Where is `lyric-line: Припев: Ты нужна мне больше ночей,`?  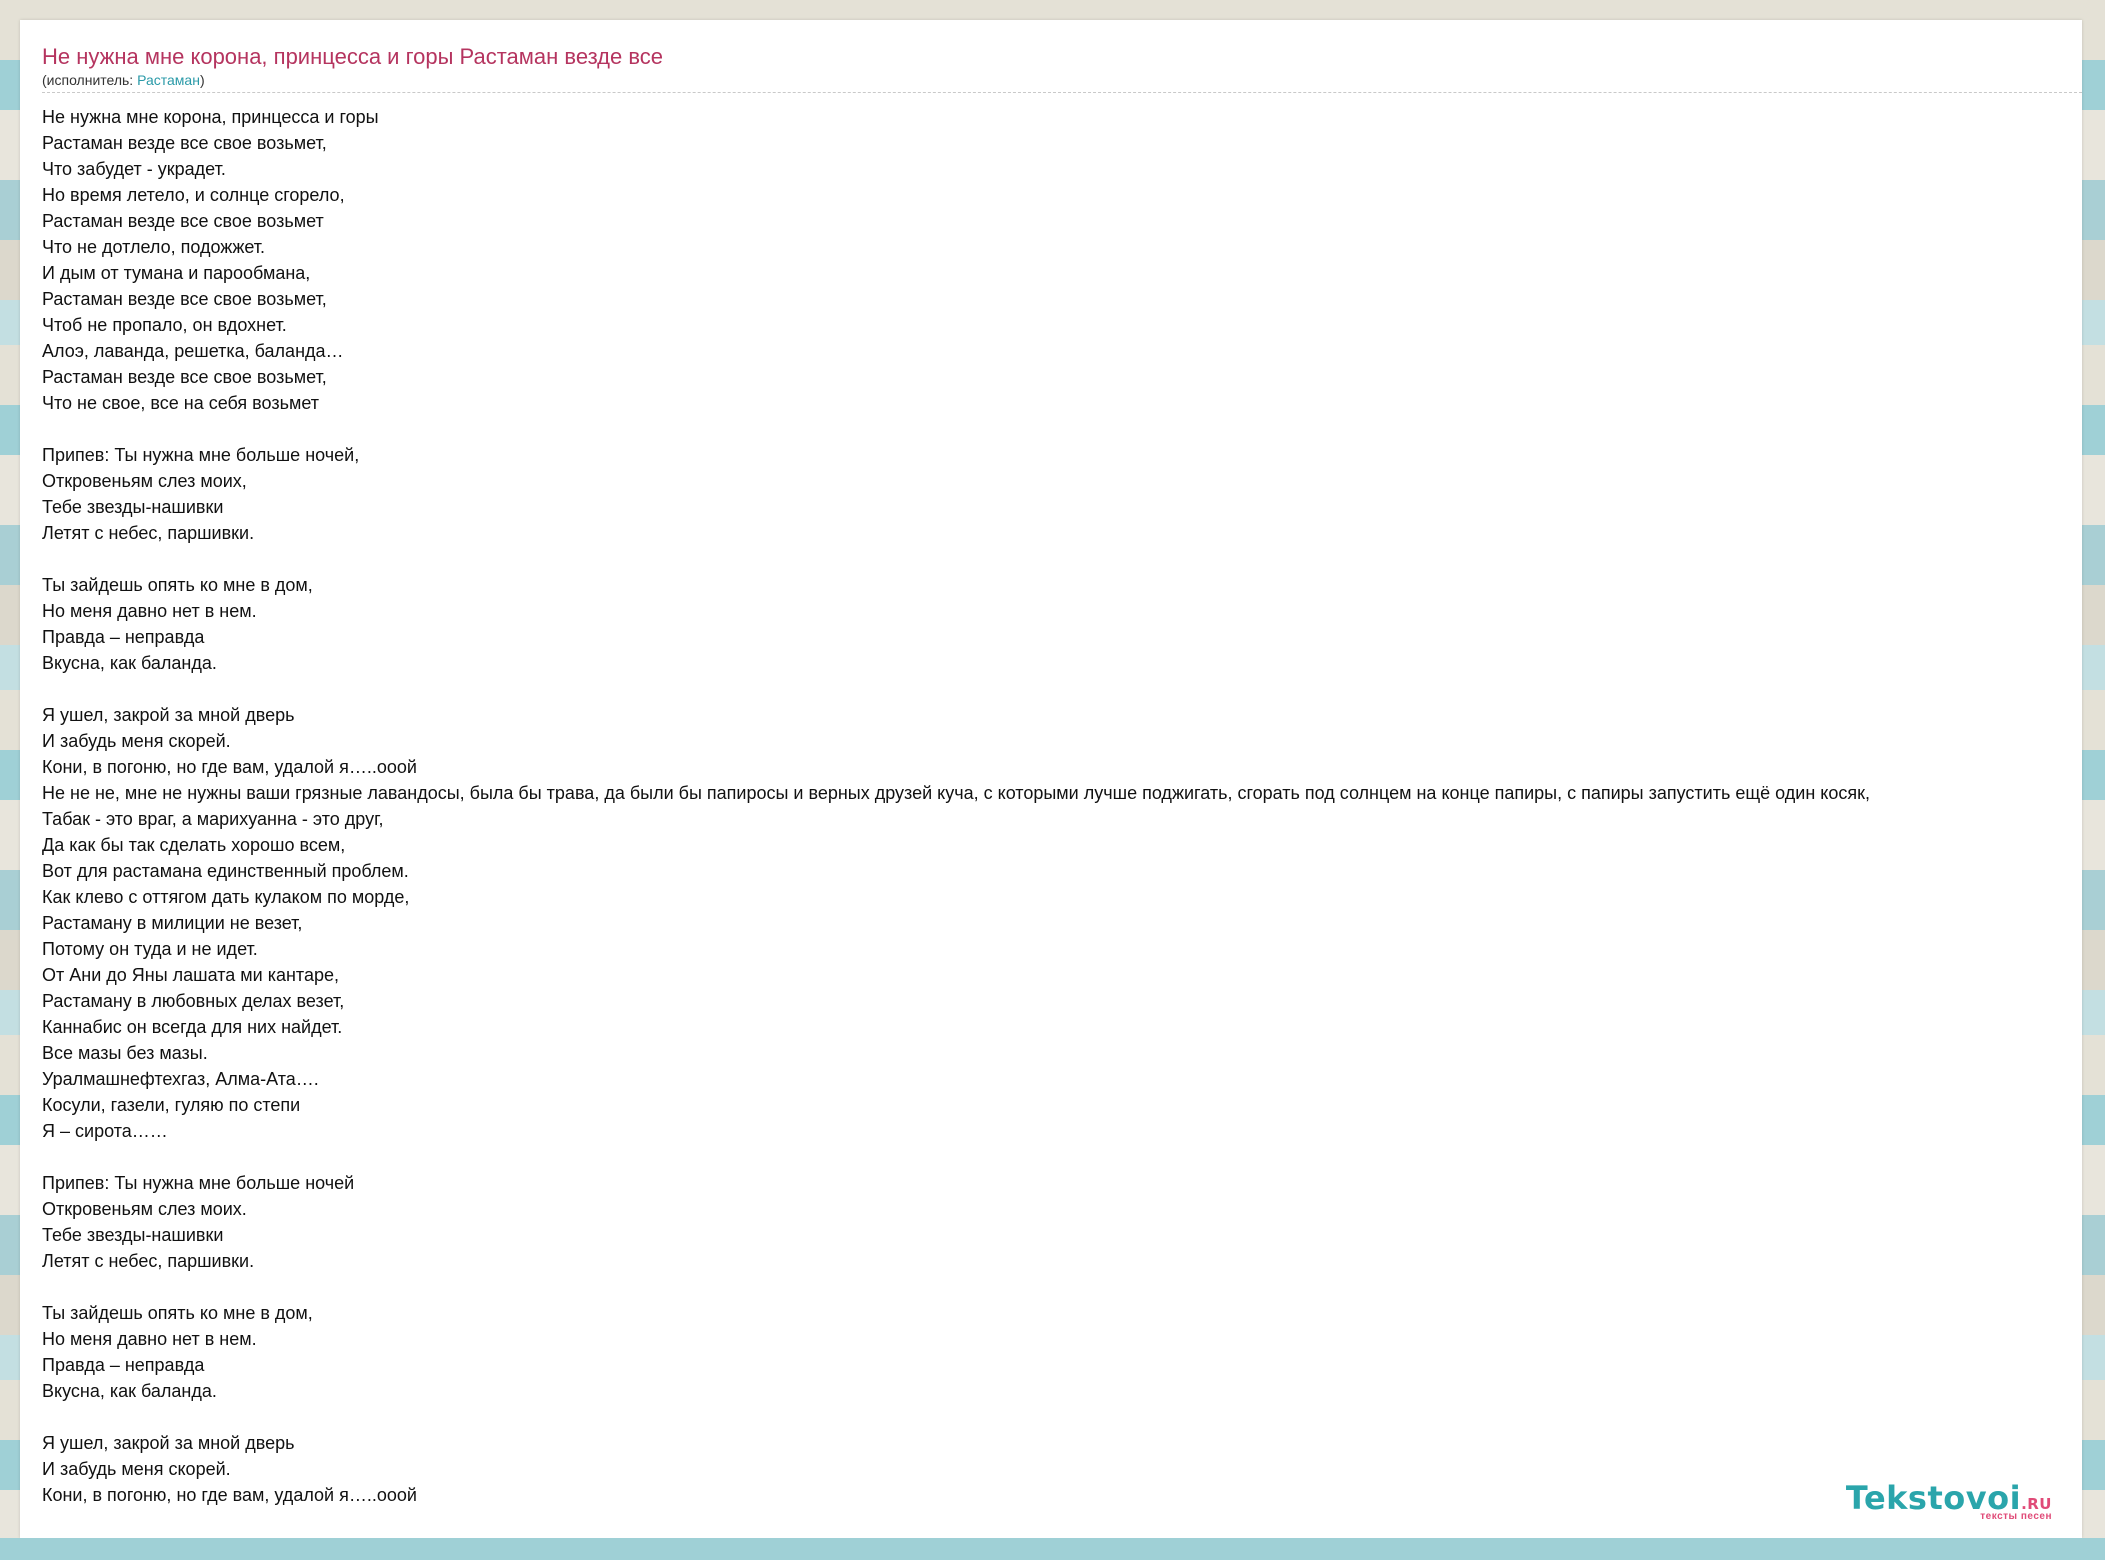 lyric-line: Припев: Ты нужна мне больше ночей, is located at coordinates (201, 455).